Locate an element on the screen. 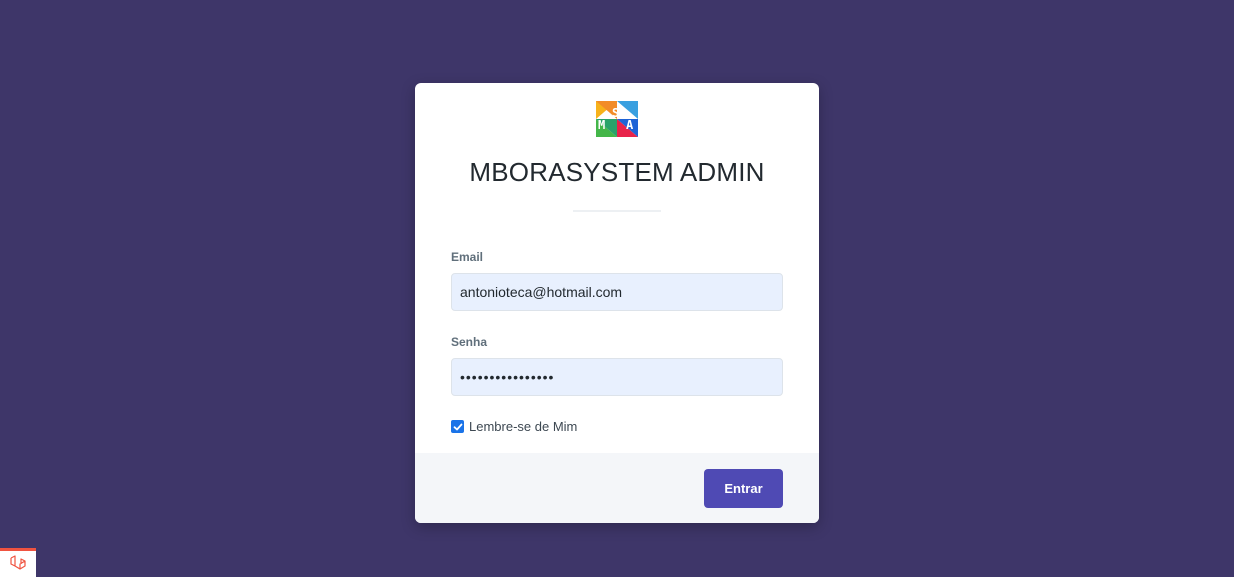 The image size is (1234, 577). remember-checkbox is located at coordinates (457, 426).